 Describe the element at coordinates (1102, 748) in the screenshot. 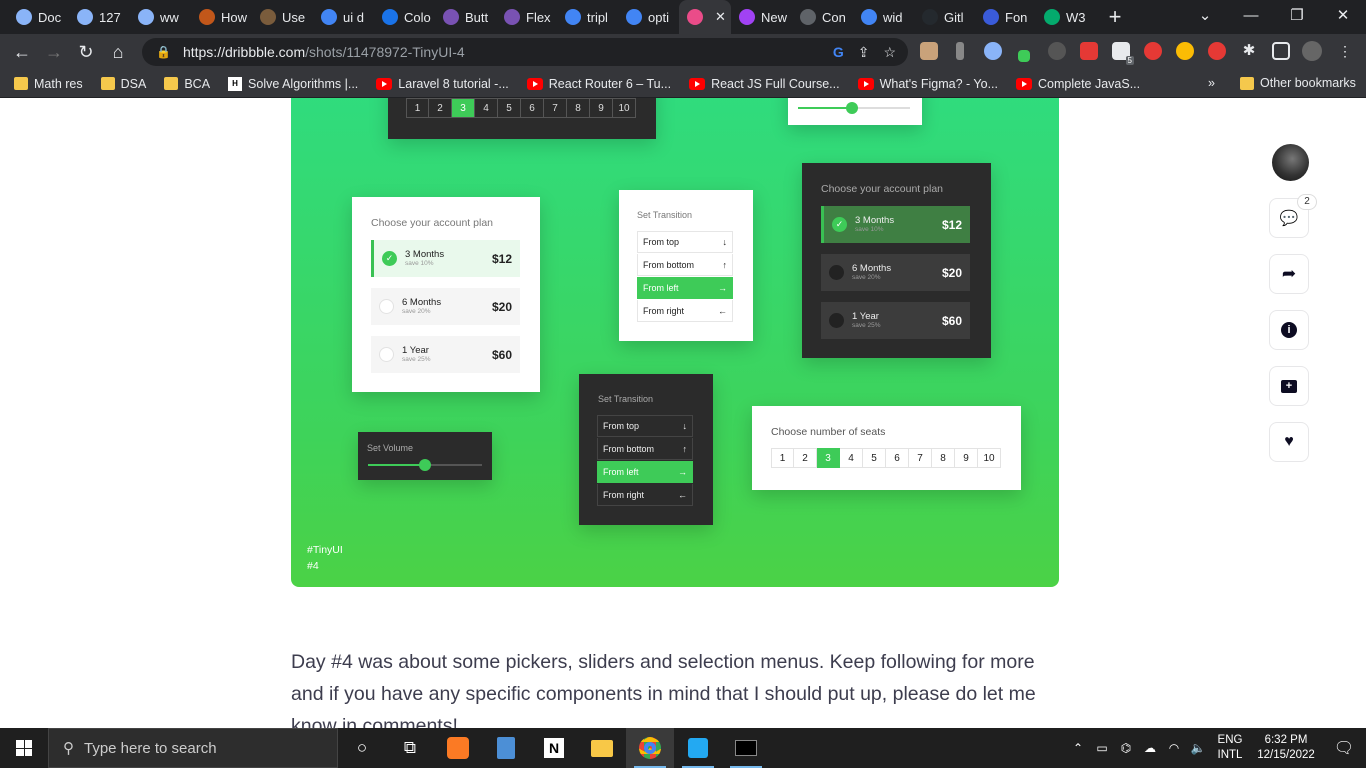

I see `battery-icon: ▭` at that location.